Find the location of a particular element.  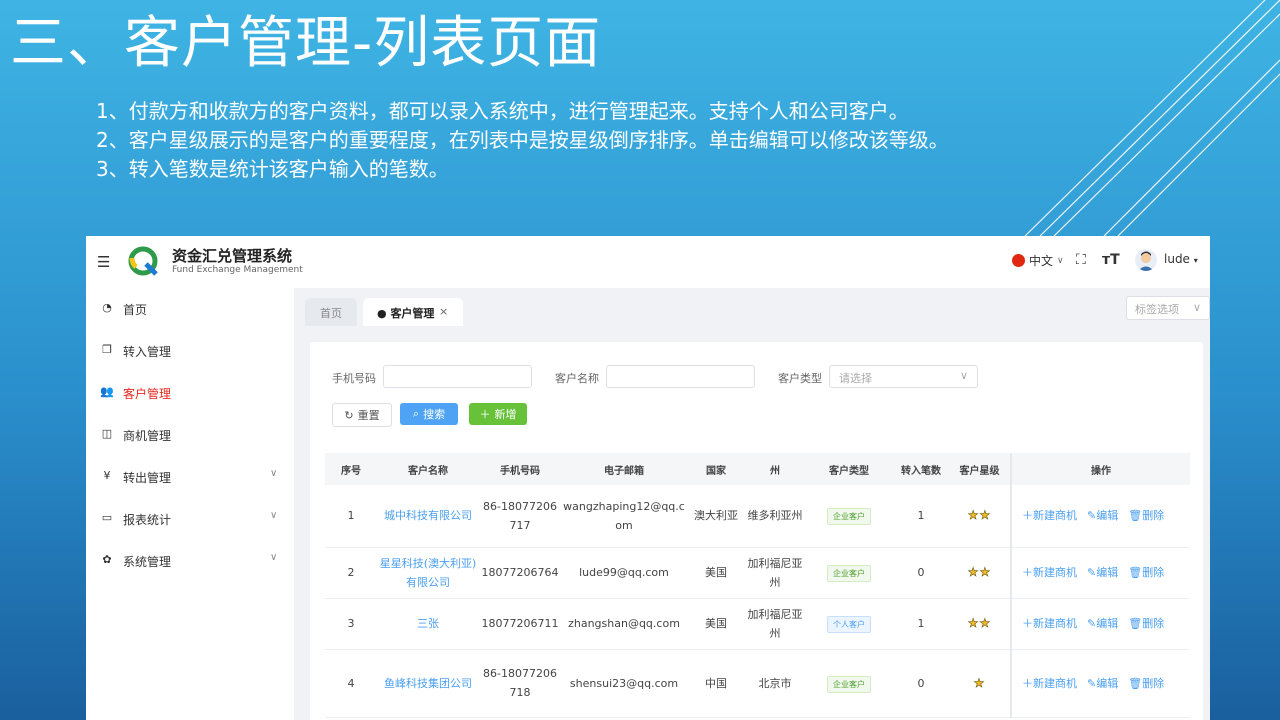

tab-home: 首页 is located at coordinates (331, 312).